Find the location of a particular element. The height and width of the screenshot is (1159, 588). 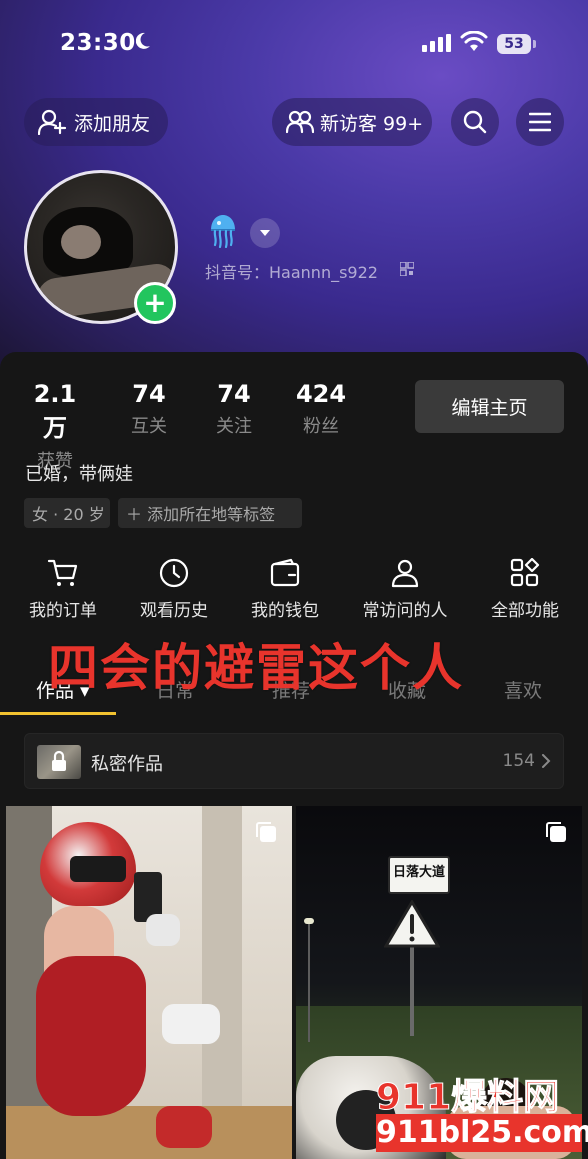

edit-profile-button: 编辑主页 is located at coordinates (489, 406).